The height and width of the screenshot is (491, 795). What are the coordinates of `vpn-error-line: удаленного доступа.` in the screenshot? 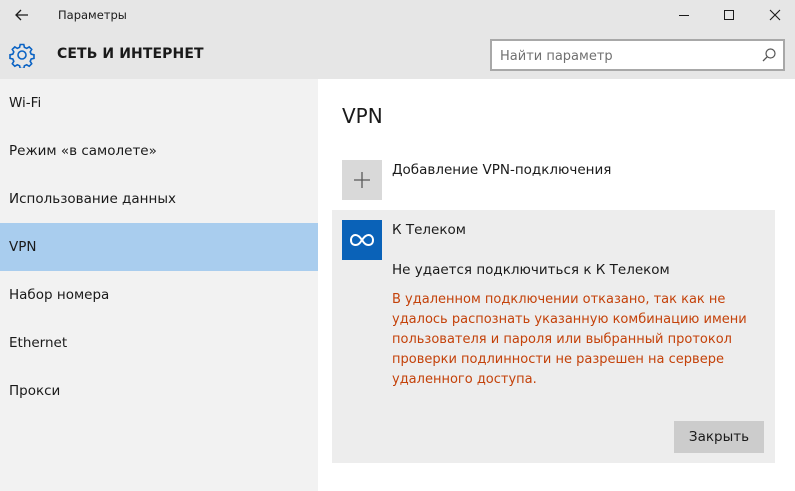 It's located at (464, 379).